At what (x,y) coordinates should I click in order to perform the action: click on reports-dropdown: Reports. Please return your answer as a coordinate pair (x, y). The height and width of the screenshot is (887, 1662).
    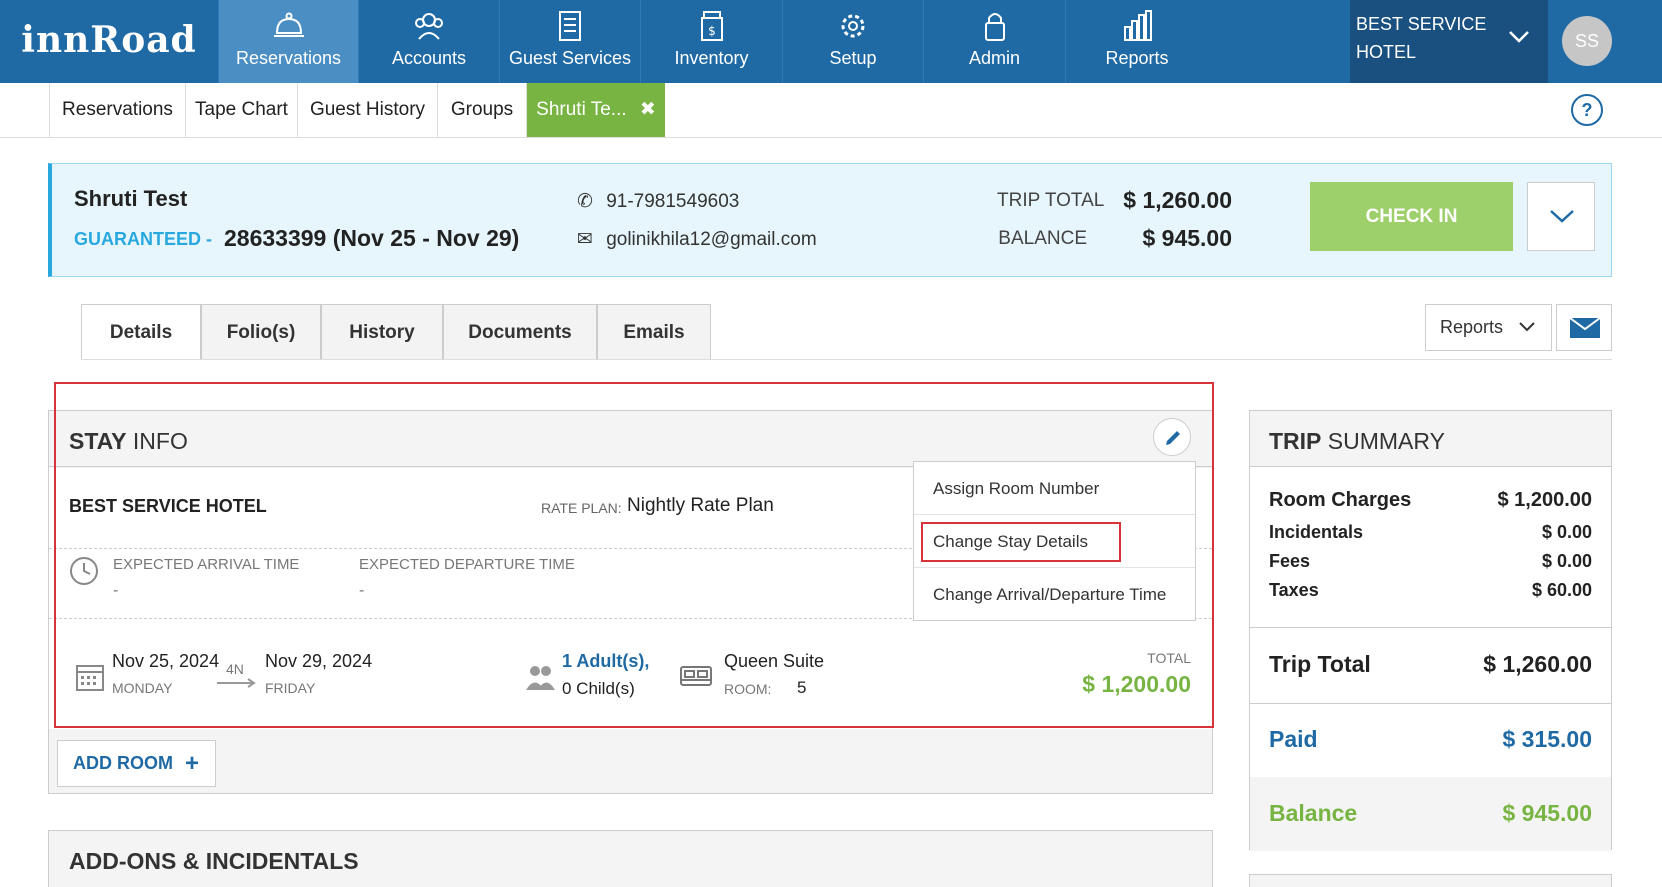
    Looking at the image, I should click on (1488, 327).